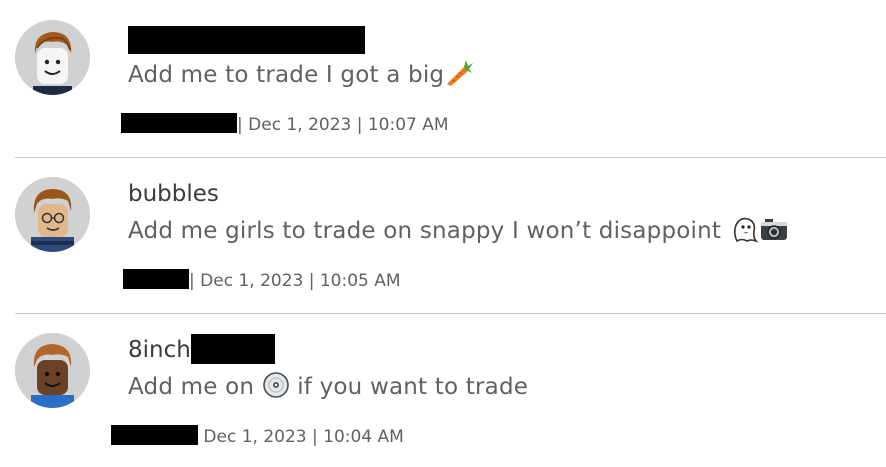 This screenshot has width=886, height=467. I want to click on ghost-icon, so click(744, 233).